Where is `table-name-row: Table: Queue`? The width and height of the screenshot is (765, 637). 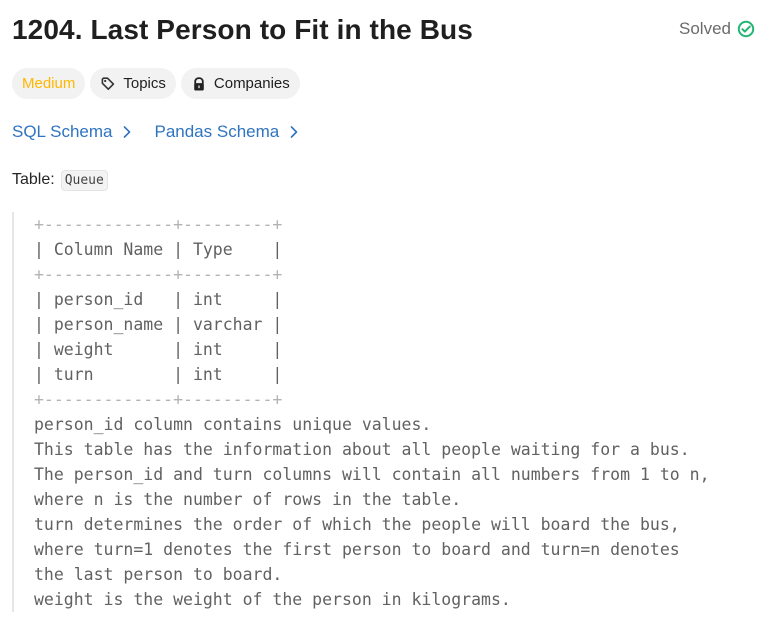
table-name-row: Table: Queue is located at coordinates (60, 180).